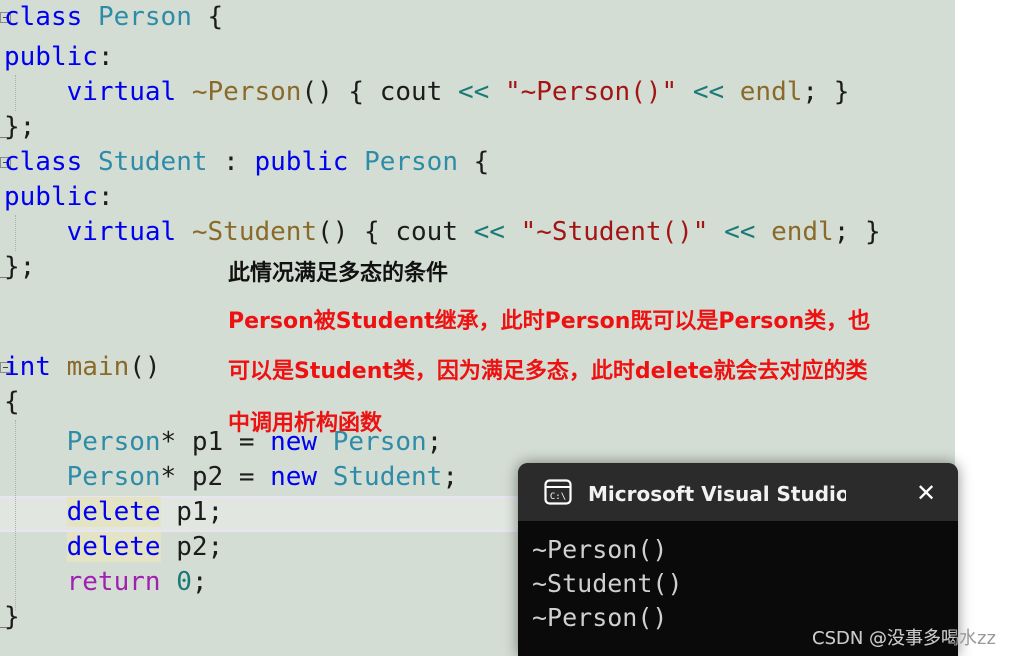 This screenshot has height=656, width=1018. I want to click on code-token: main, so click(98, 367).